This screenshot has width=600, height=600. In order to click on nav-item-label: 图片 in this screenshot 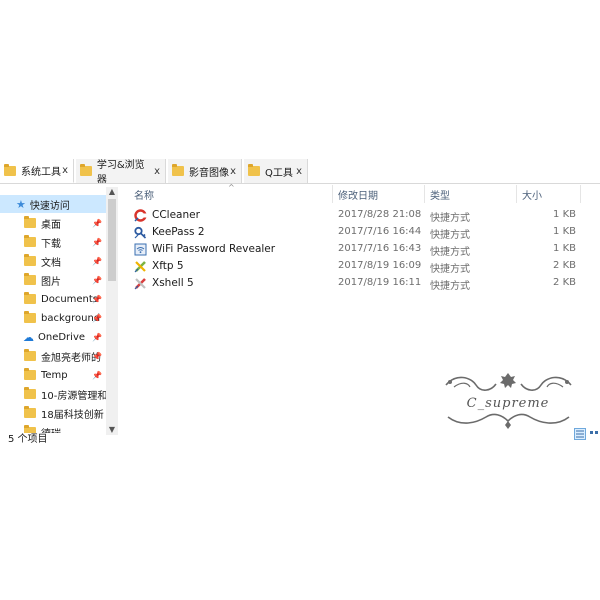, I will do `click(51, 282)`.